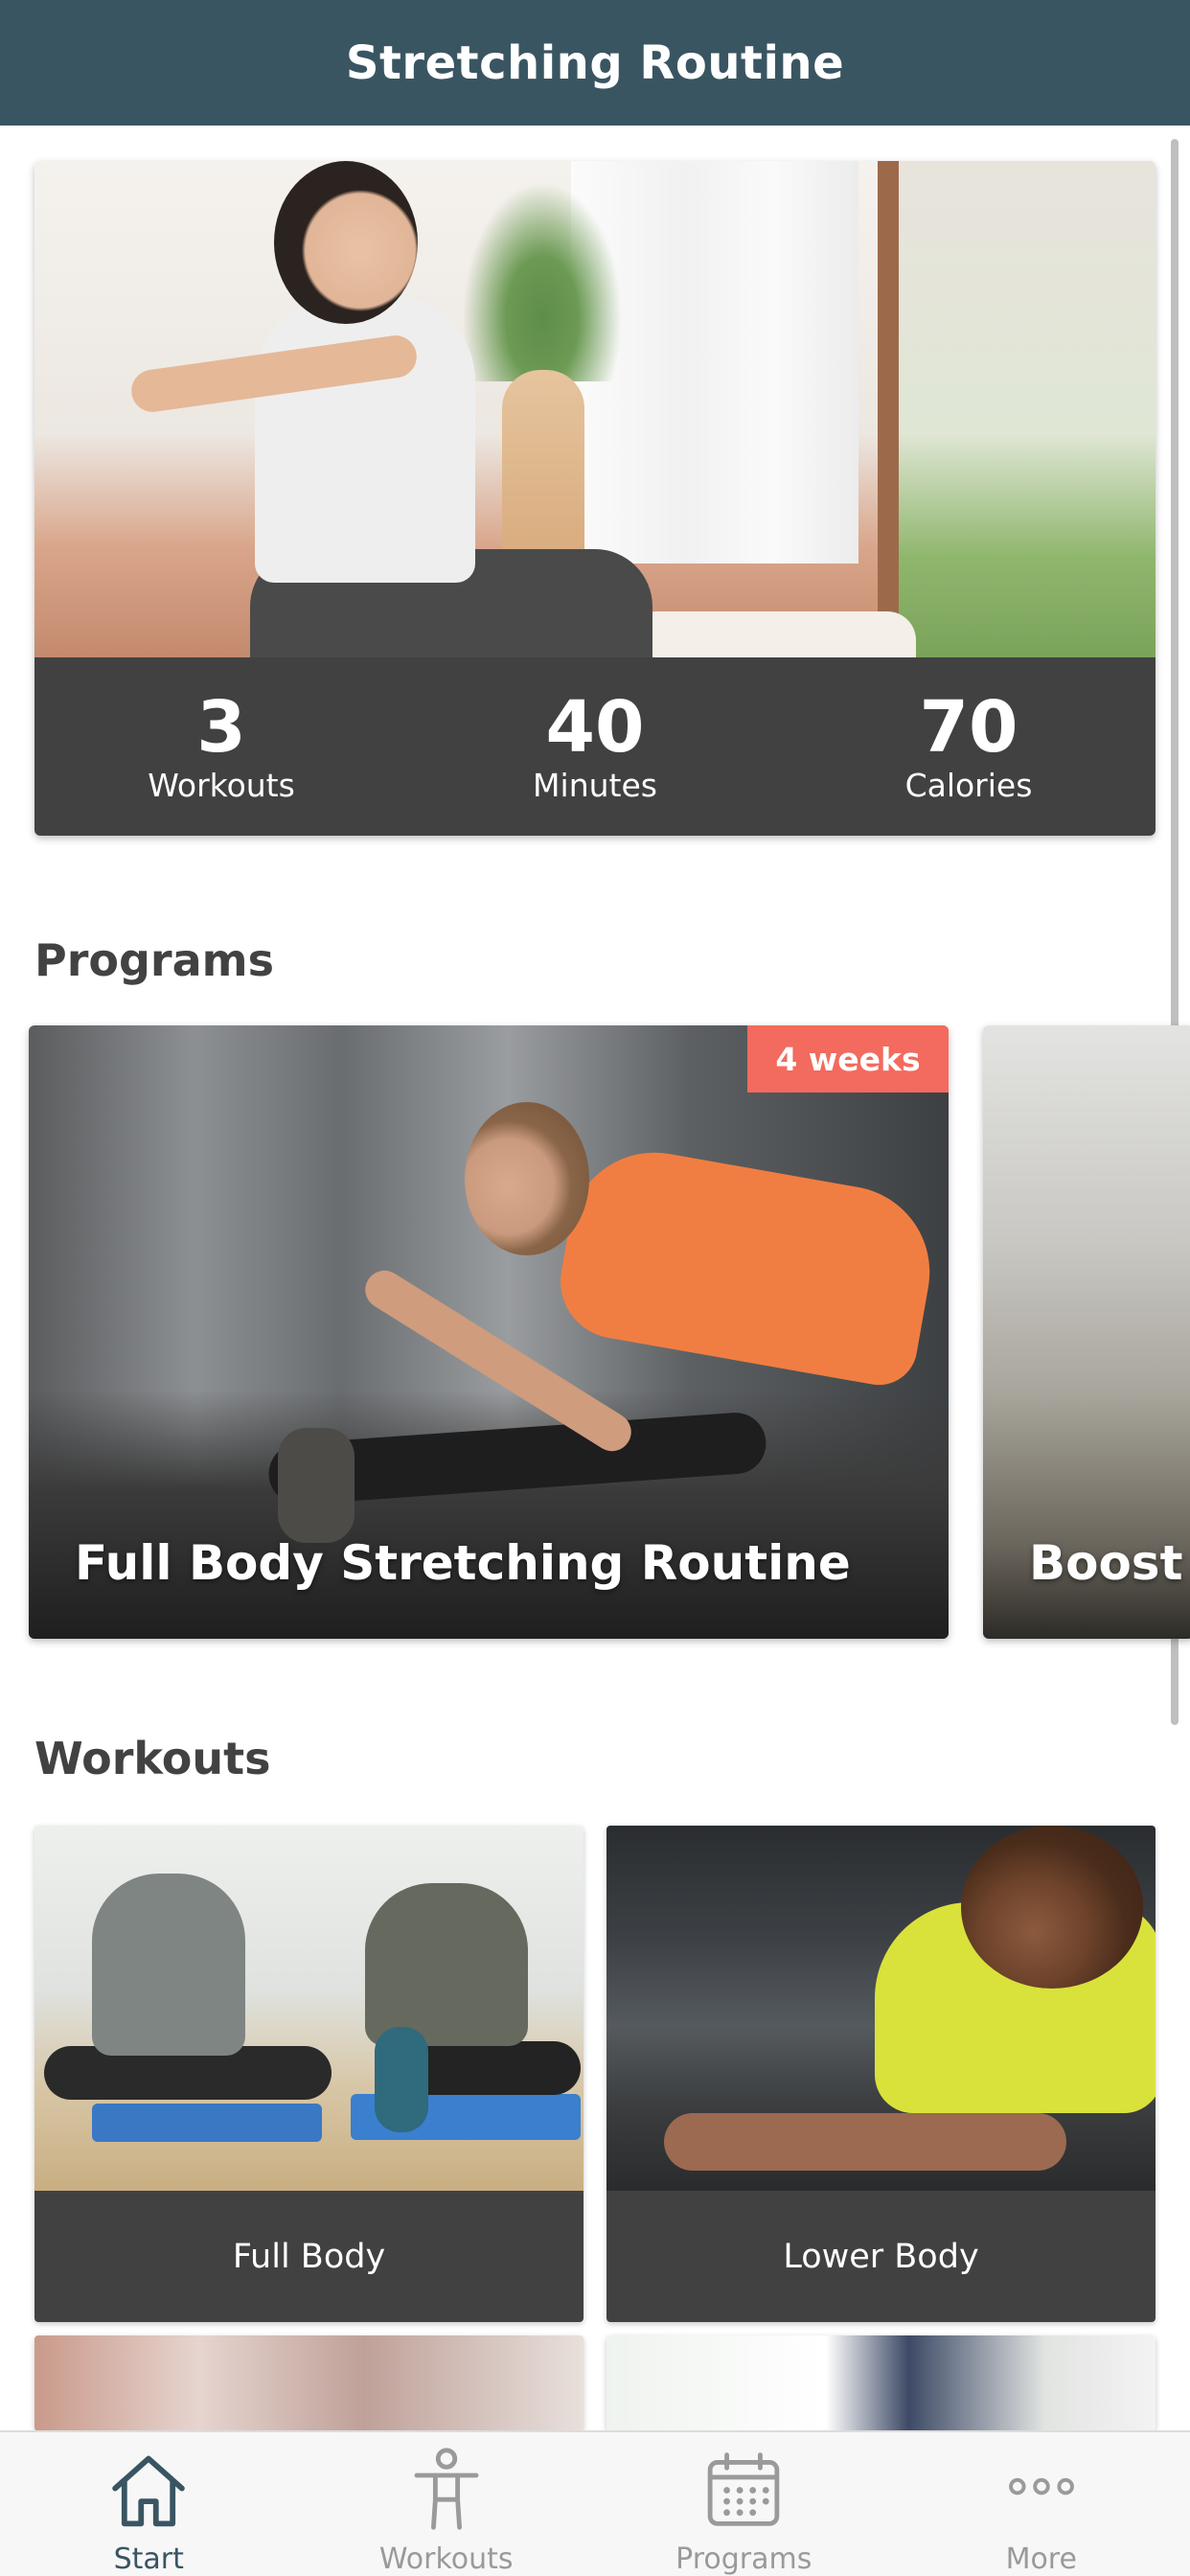 This screenshot has width=1190, height=2576. Describe the element at coordinates (1041, 2559) in the screenshot. I see `tab-label: More` at that location.